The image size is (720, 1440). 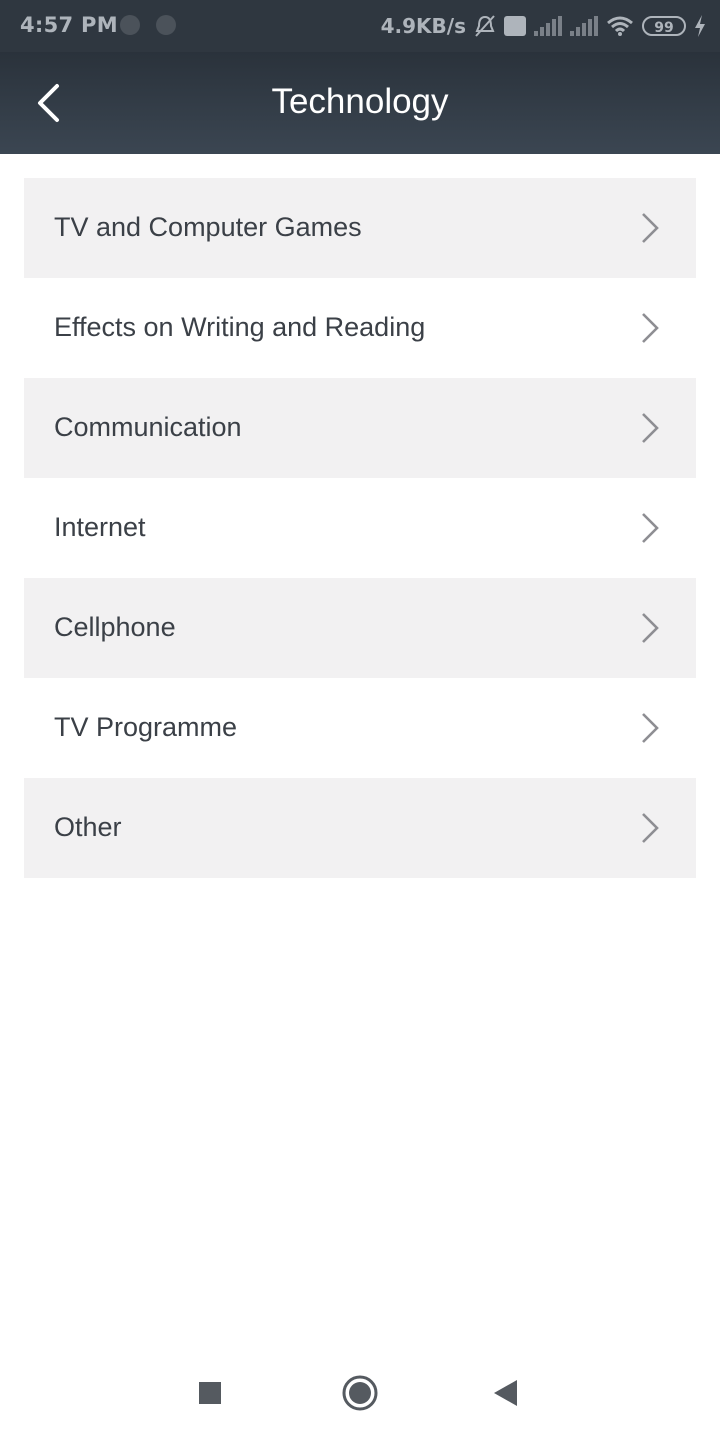 I want to click on navigation-bar, so click(x=360, y=1393).